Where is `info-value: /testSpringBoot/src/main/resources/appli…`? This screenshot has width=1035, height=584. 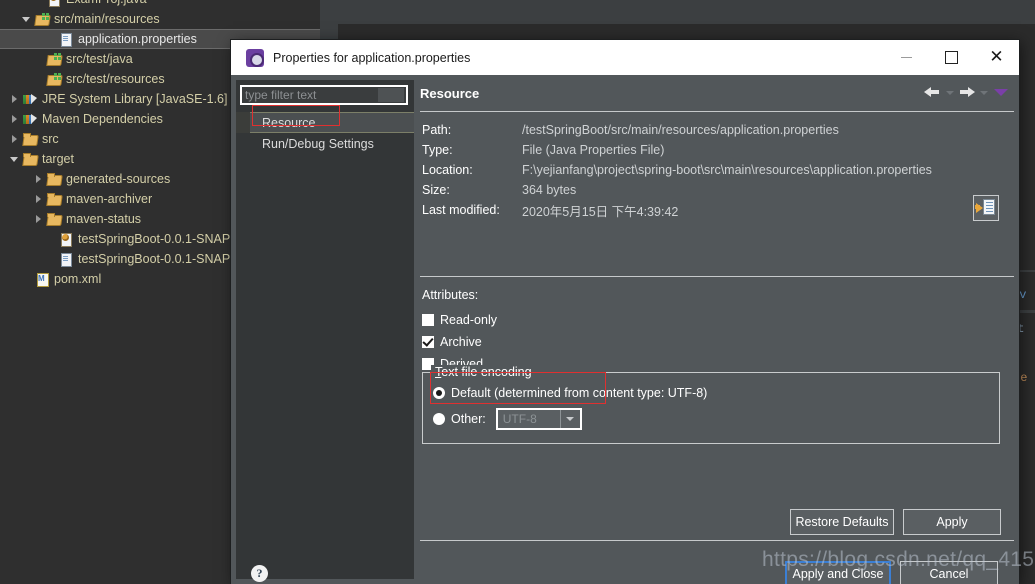
info-value: /testSpringBoot/src/main/resources/appli… is located at coordinates (680, 130).